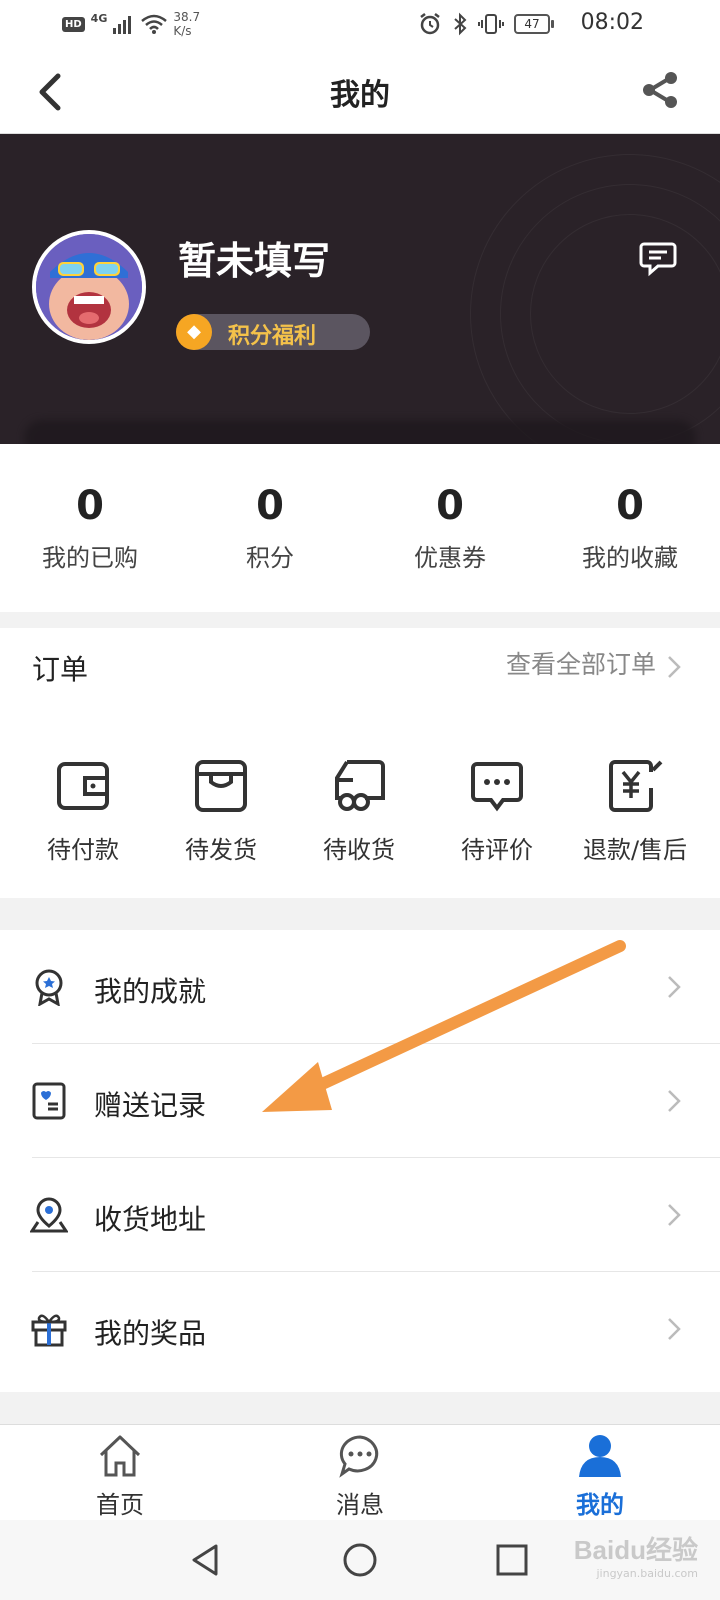  I want to click on box-icon, so click(221, 786).